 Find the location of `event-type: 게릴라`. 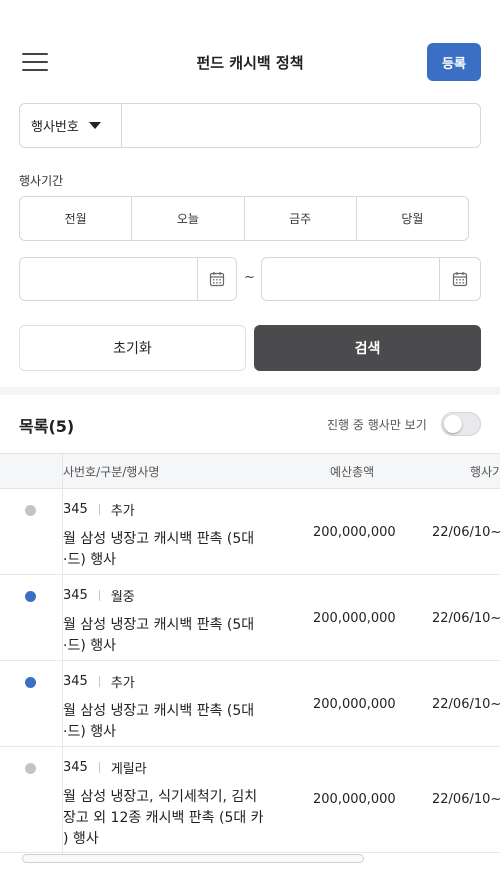

event-type: 게릴라 is located at coordinates (128, 769).